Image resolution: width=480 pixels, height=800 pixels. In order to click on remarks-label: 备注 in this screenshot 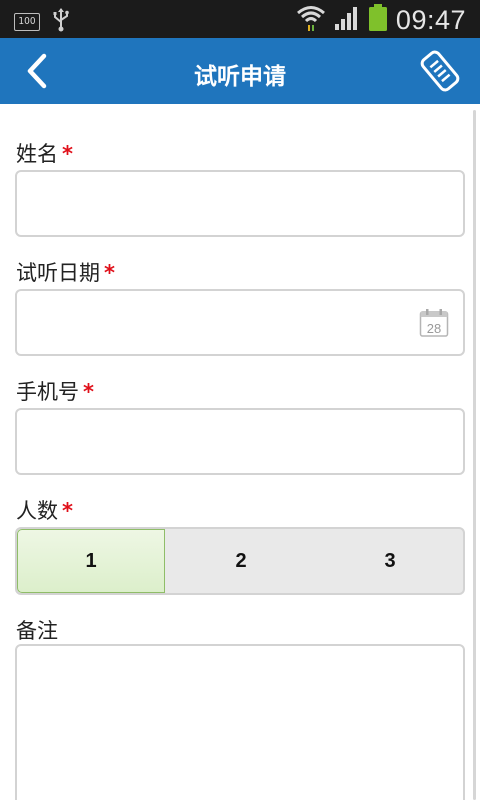, I will do `click(37, 630)`.